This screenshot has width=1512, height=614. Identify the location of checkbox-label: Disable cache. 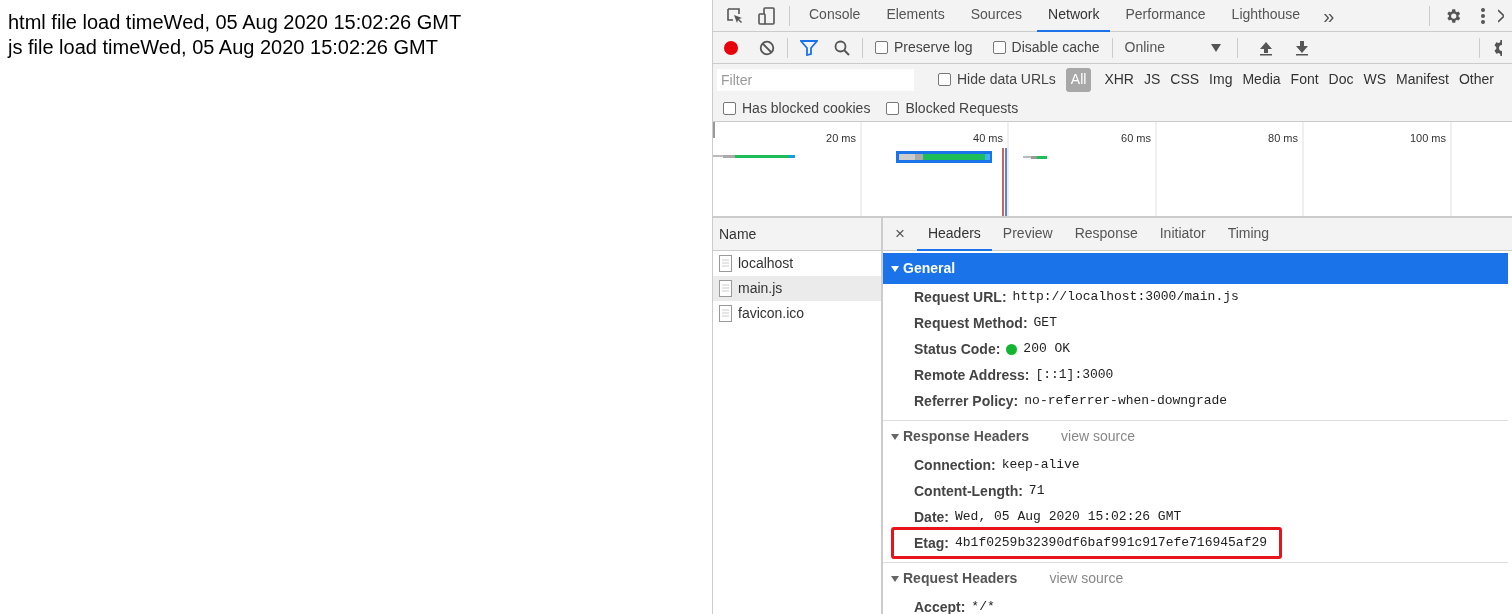
(1046, 47).